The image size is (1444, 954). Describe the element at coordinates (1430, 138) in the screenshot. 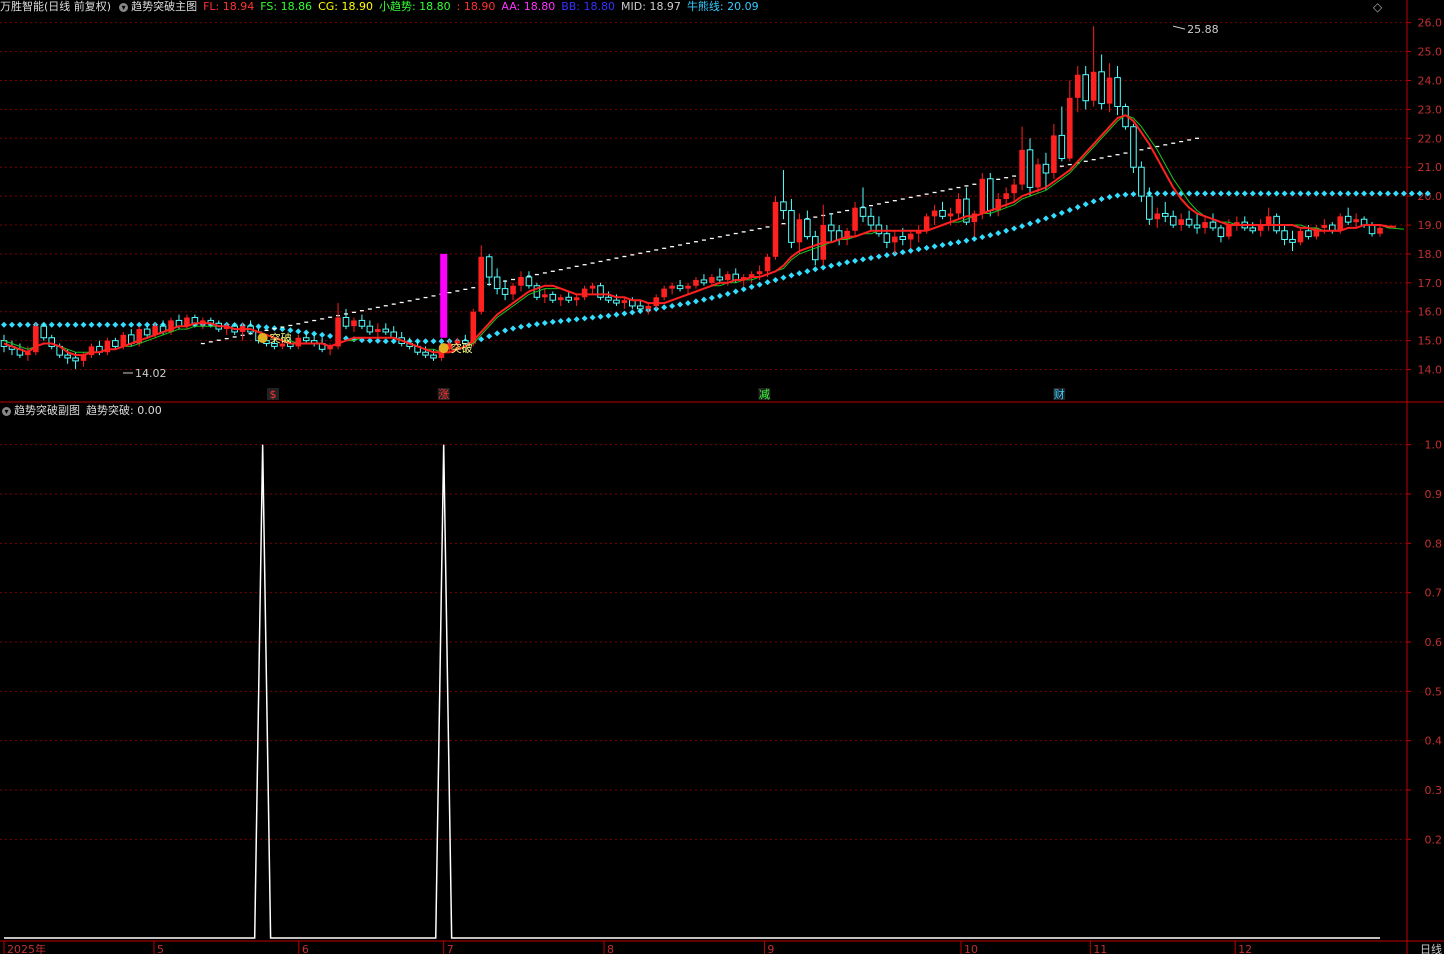

I see `main-ytick-label: 22.0` at that location.